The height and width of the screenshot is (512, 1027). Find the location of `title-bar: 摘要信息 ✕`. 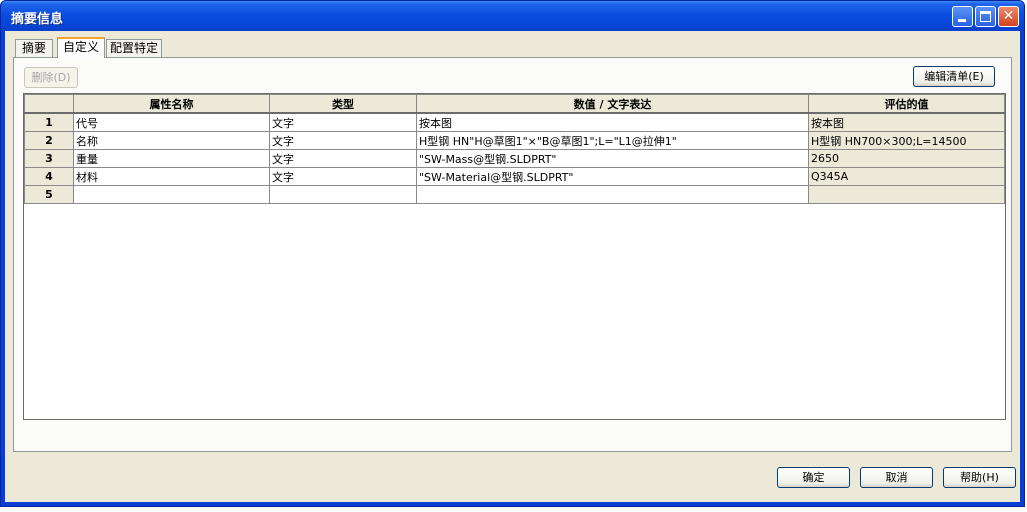

title-bar: 摘要信息 ✕ is located at coordinates (512, 16).